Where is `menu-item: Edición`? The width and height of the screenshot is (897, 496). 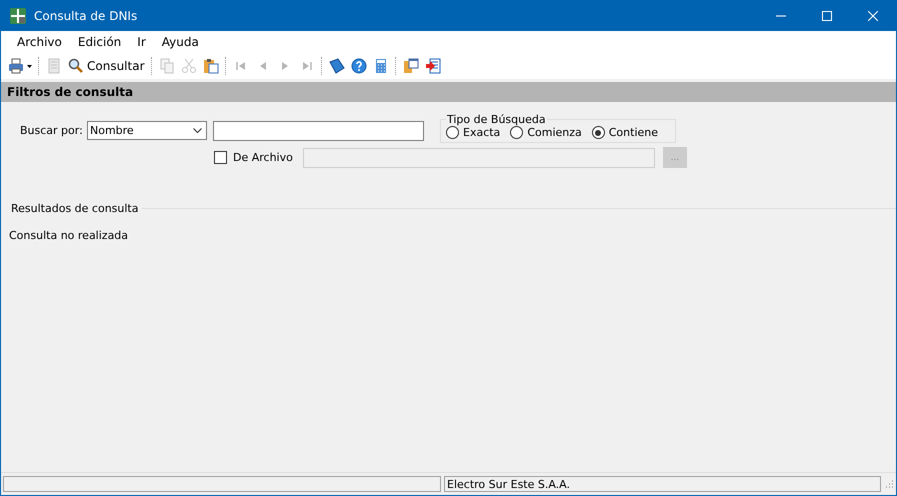
menu-item: Edición is located at coordinates (100, 42).